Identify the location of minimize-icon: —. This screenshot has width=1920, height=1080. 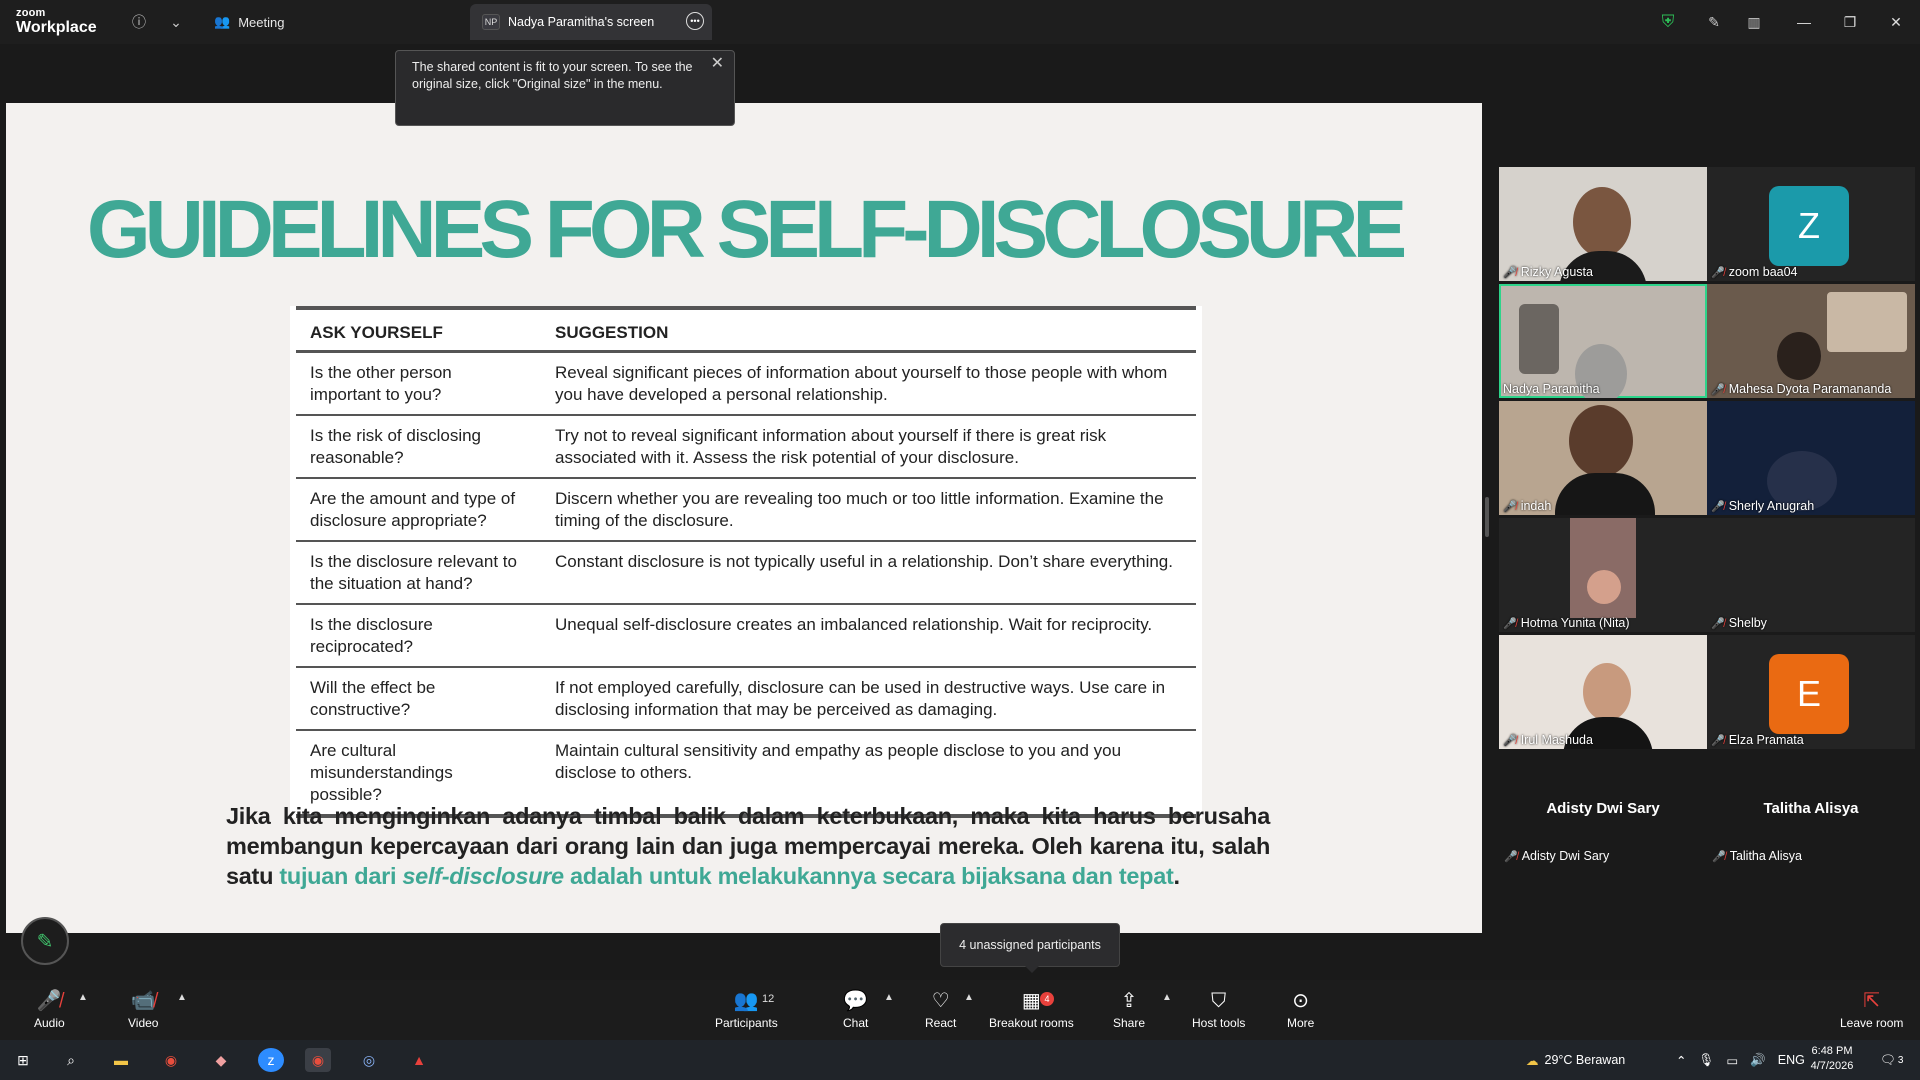
(1804, 22).